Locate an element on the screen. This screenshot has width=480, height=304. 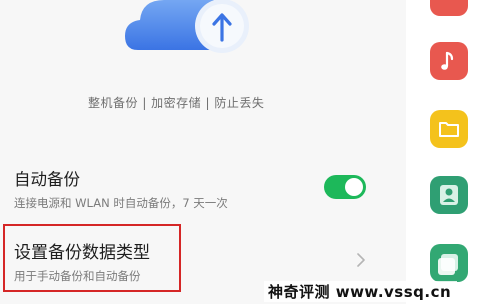
music-icon is located at coordinates (449, 61).